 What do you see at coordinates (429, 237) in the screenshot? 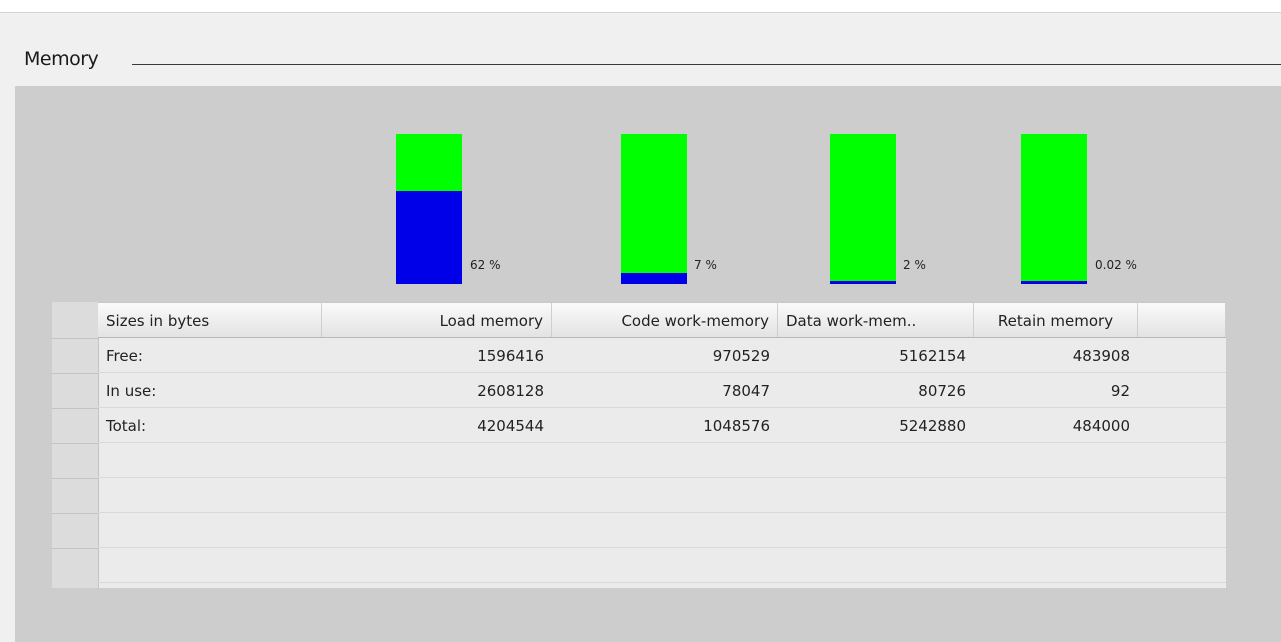
I see `load-memory-used-fill` at bounding box center [429, 237].